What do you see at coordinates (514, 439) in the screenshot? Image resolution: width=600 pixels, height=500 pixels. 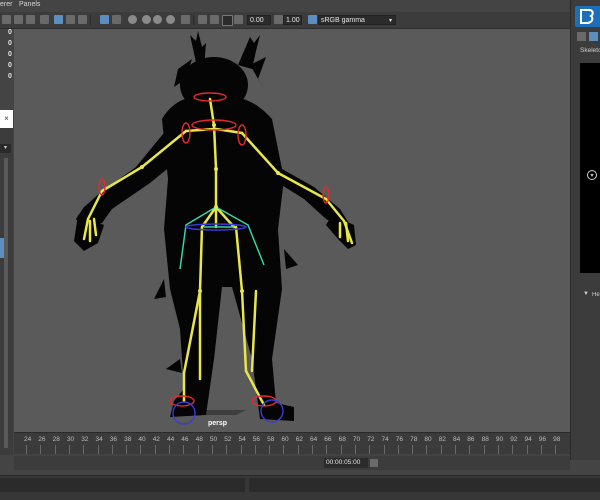 I see `timeline-tick-label: 92` at bounding box center [514, 439].